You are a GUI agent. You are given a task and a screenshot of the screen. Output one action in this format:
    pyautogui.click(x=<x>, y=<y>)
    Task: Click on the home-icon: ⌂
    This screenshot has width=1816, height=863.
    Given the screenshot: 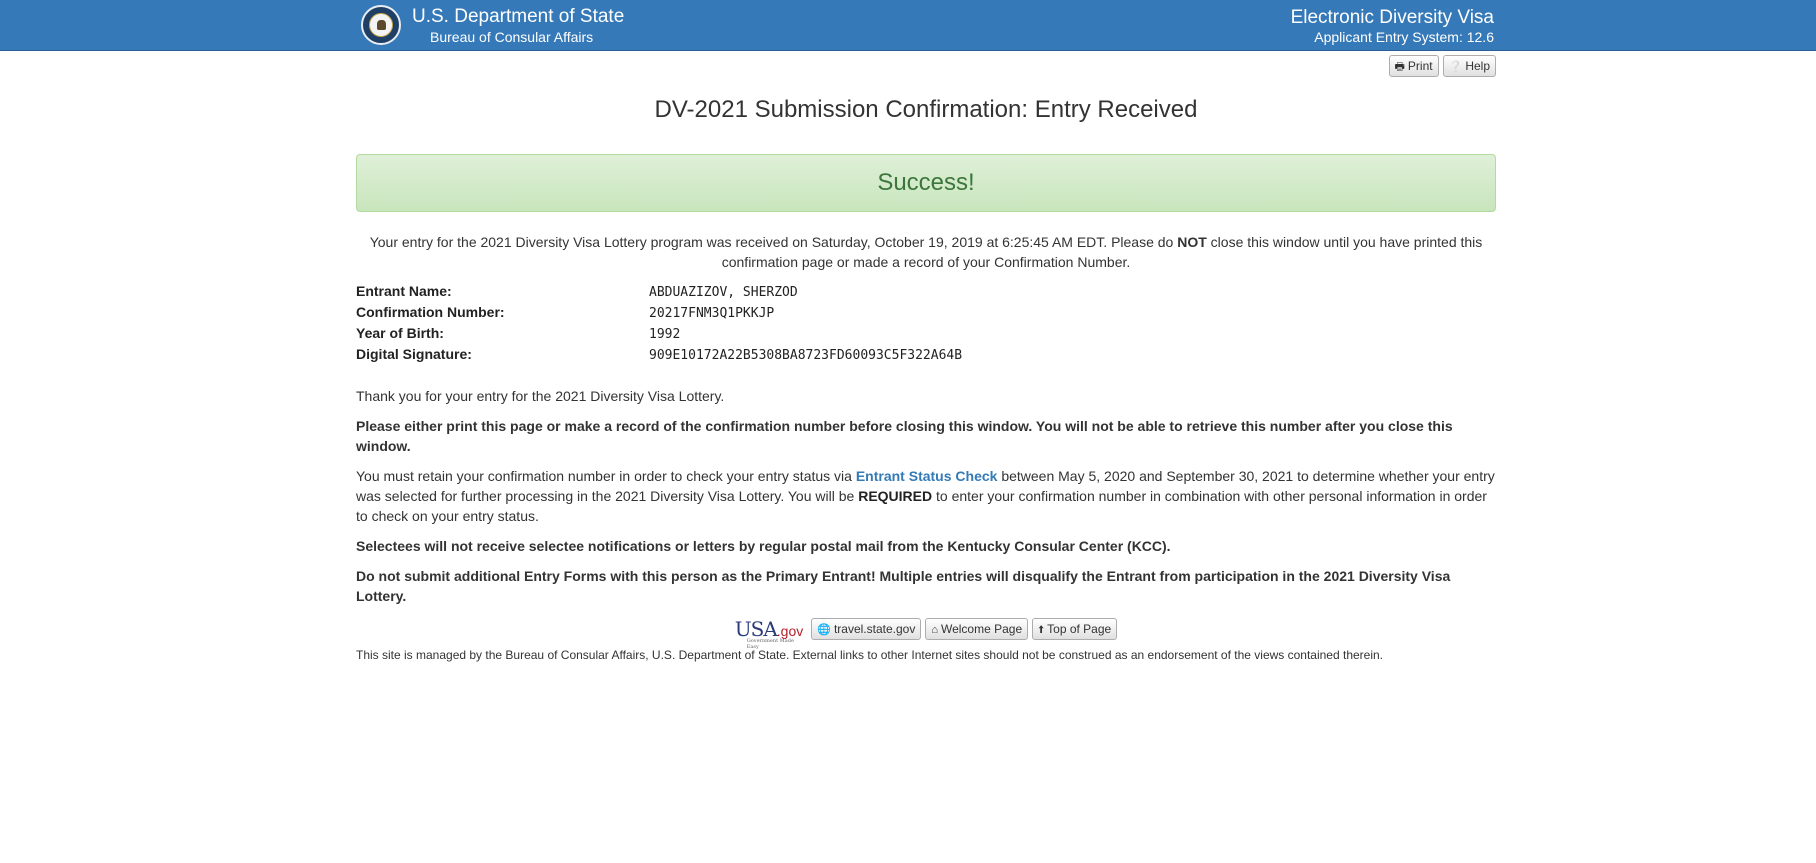 What is the action you would take?
    pyautogui.click(x=934, y=630)
    